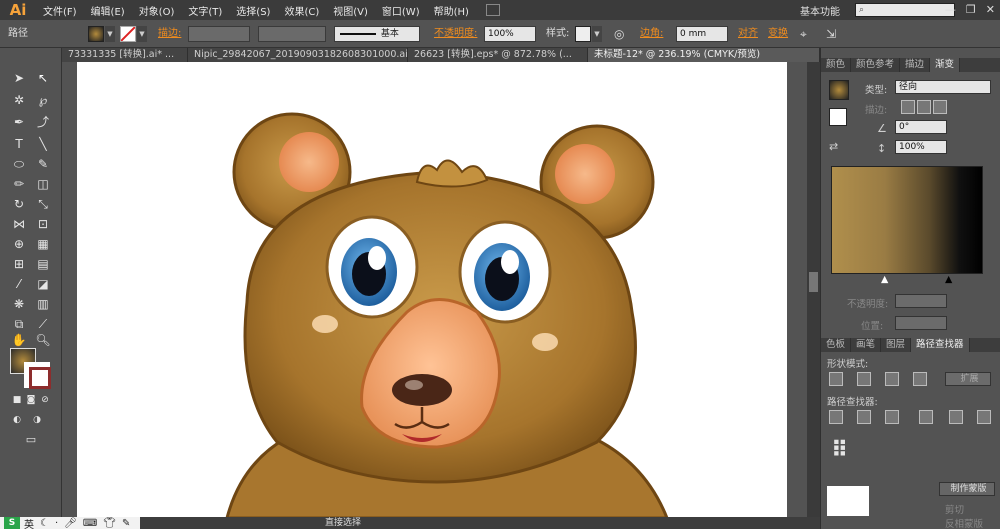 This screenshot has height=529, width=1000. What do you see at coordinates (19, 122) in the screenshot?
I see `pen-tool-icon: ✒` at bounding box center [19, 122].